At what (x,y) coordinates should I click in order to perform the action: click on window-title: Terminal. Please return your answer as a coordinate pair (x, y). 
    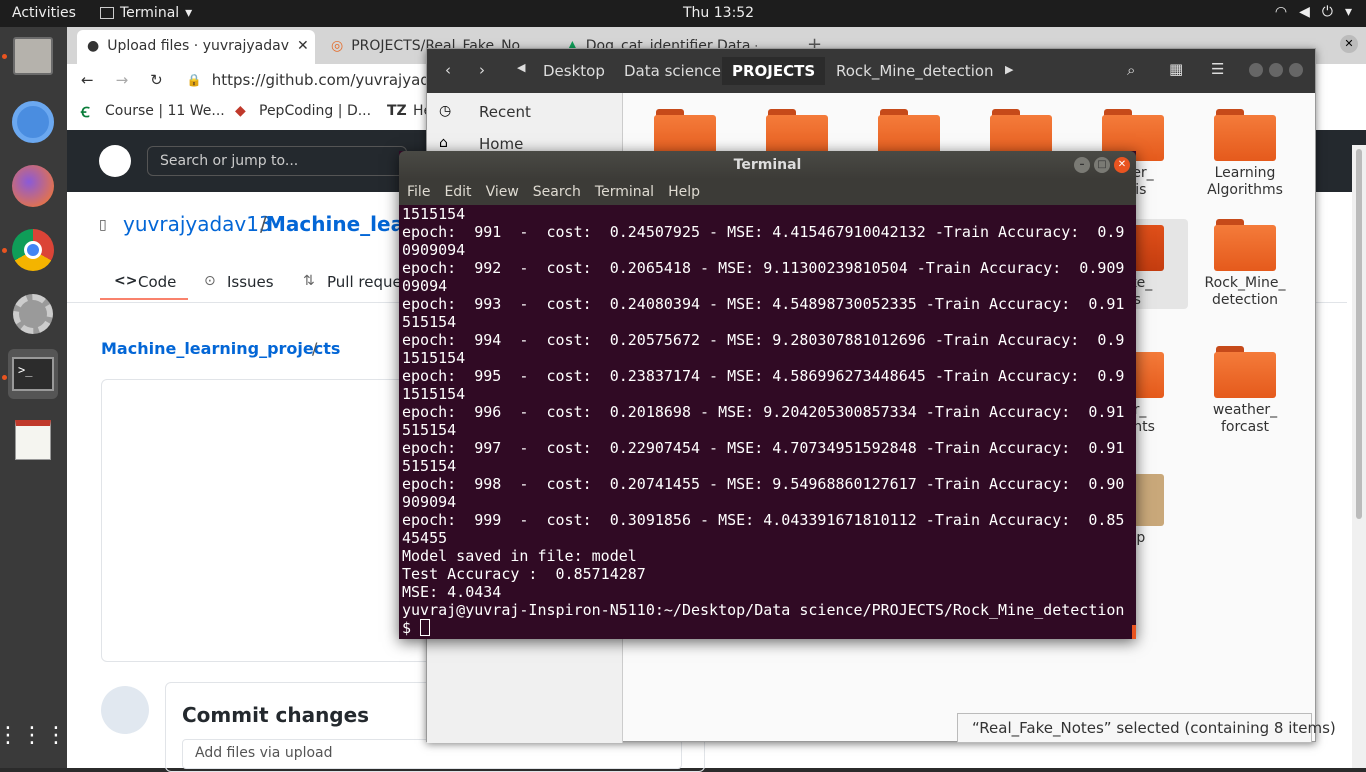
    Looking at the image, I should click on (767, 165).